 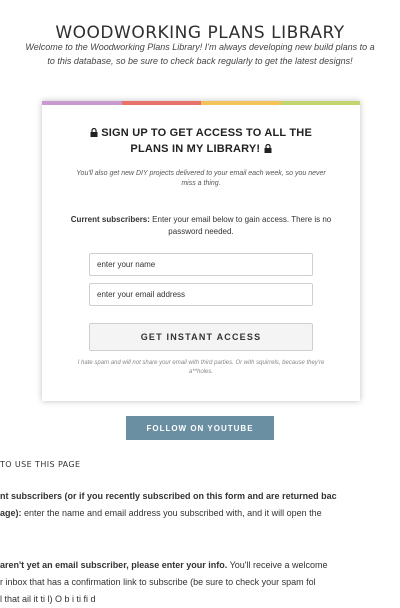 What do you see at coordinates (11, 513) in the screenshot?
I see `bold-text: age):` at bounding box center [11, 513].